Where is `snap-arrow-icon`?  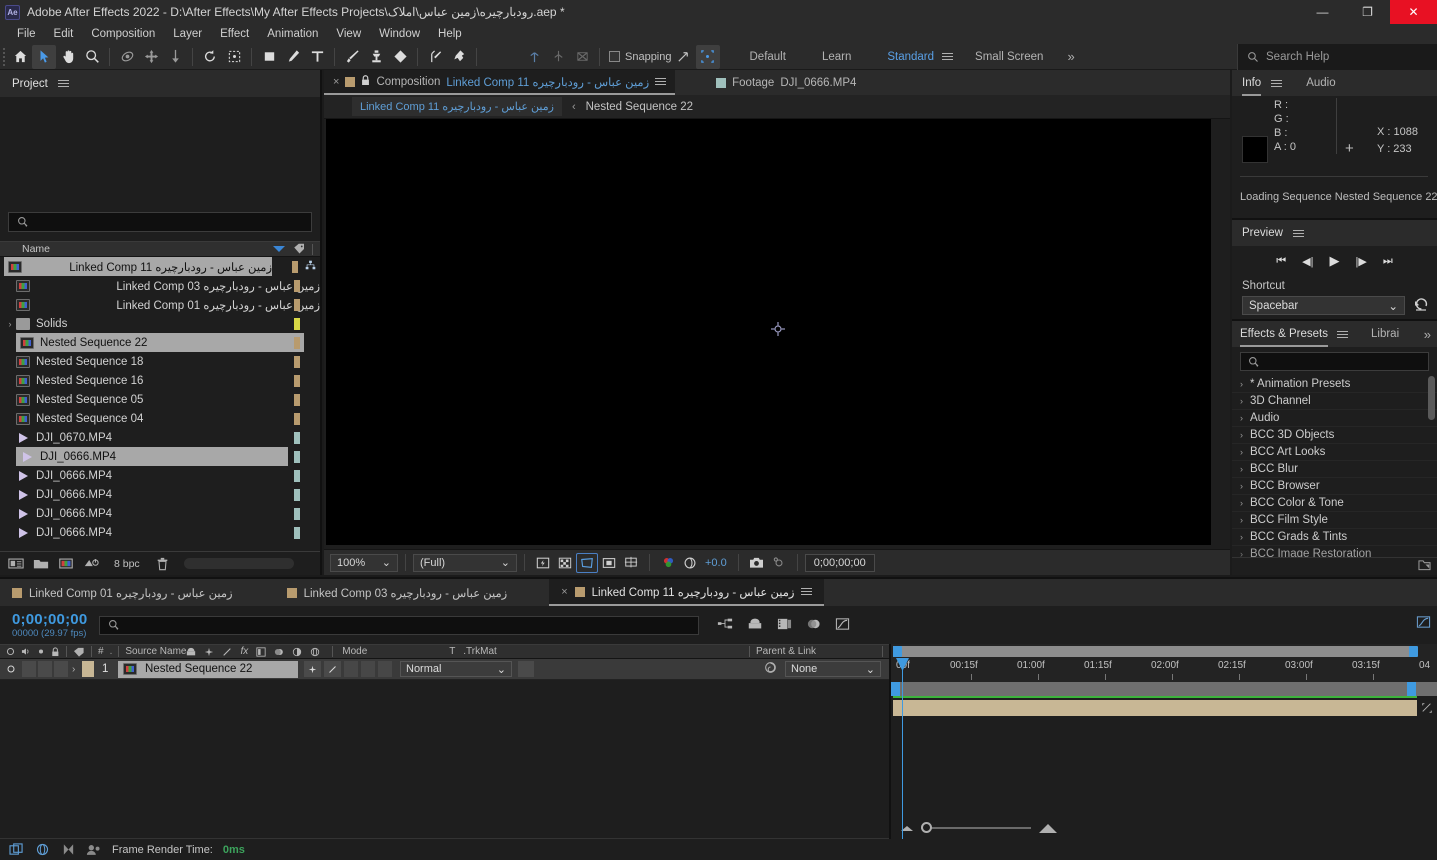
snap-arrow-icon is located at coordinates (684, 57).